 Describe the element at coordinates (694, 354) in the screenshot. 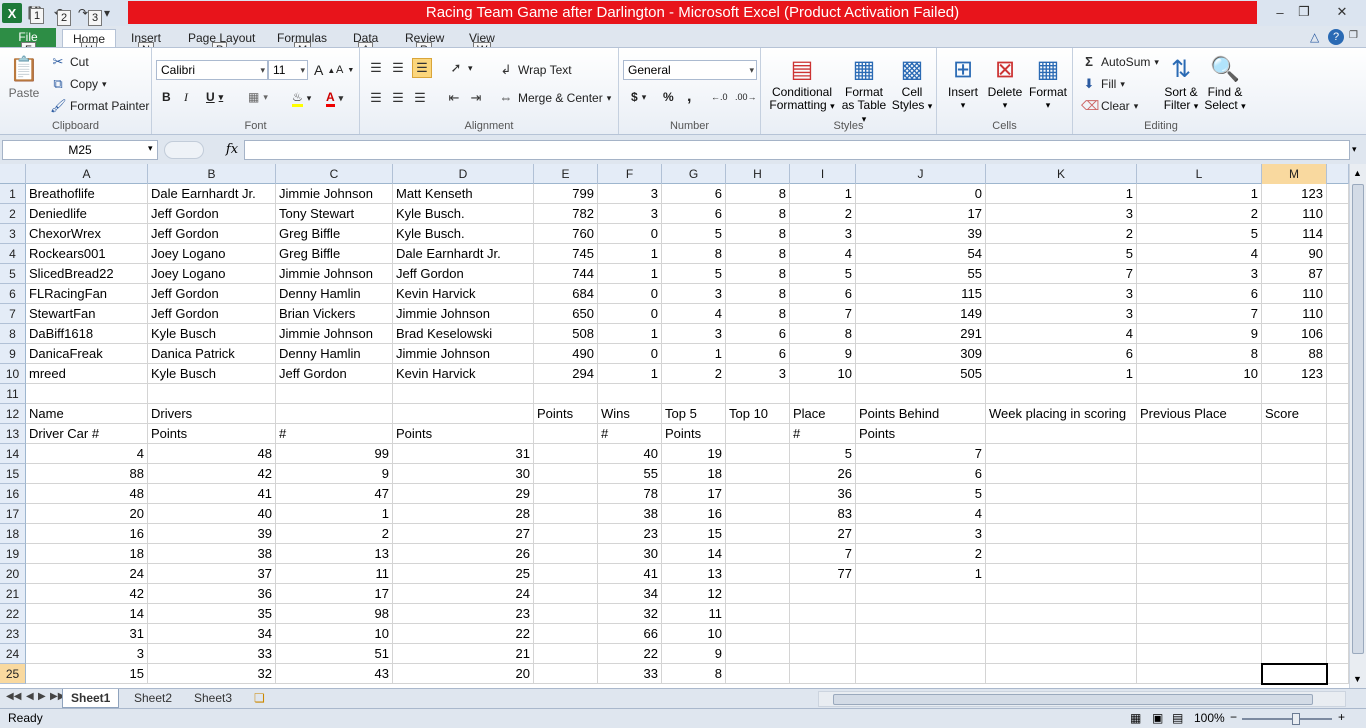

I see `cell-g9: 1` at that location.